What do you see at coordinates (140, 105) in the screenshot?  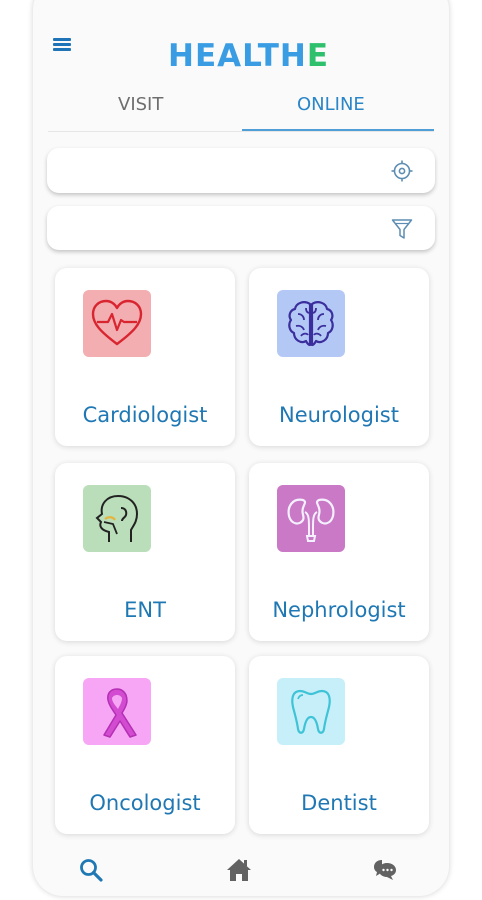 I see `tab-visit: VISIT` at bounding box center [140, 105].